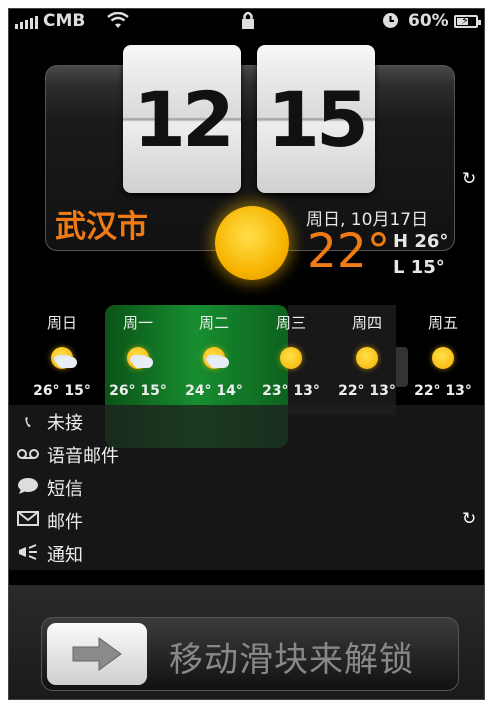  Describe the element at coordinates (246, 421) in the screenshot. I see `notification-missed-calls: 📞︎ 未接` at that location.